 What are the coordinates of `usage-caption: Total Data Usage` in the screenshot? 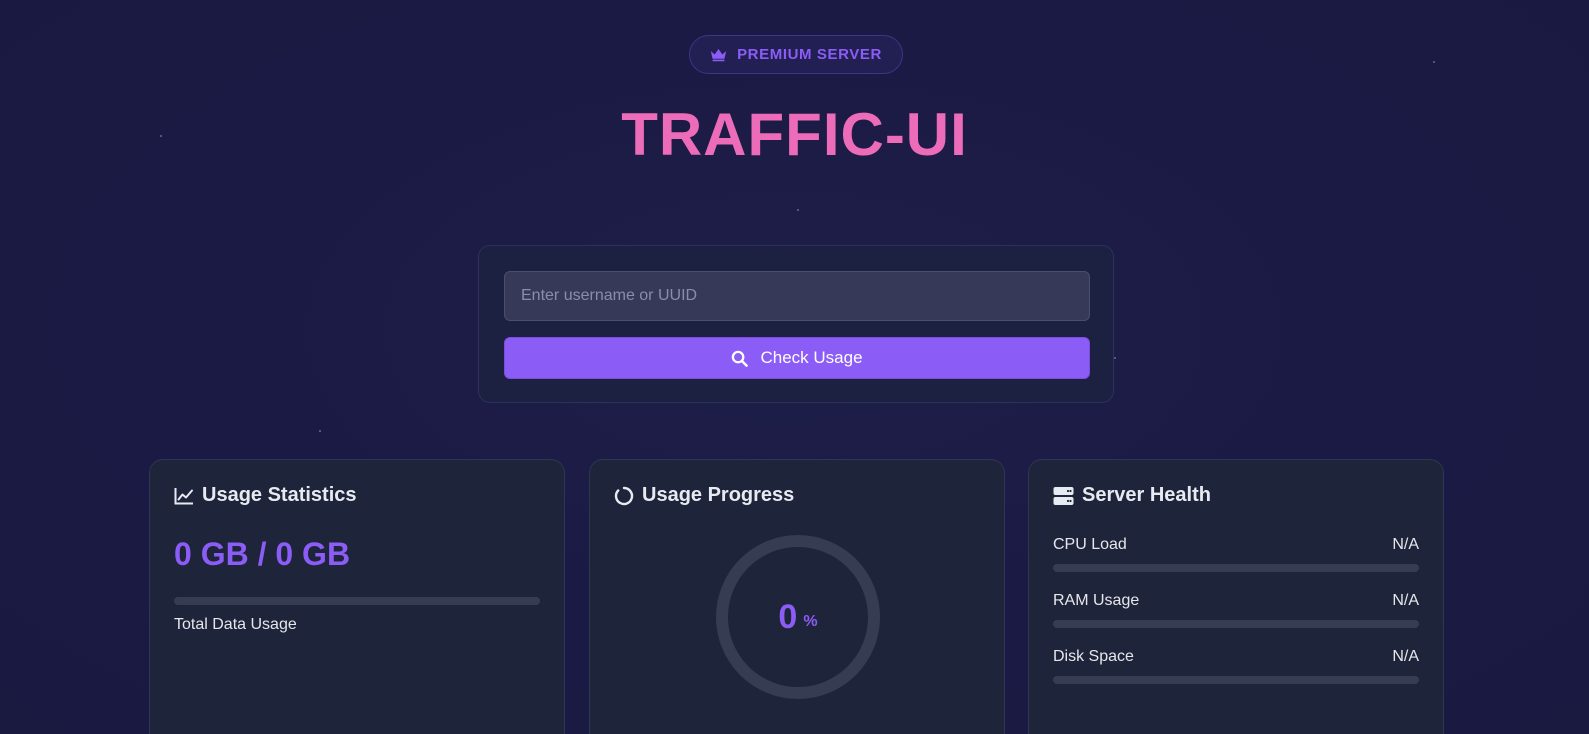 It's located at (235, 624).